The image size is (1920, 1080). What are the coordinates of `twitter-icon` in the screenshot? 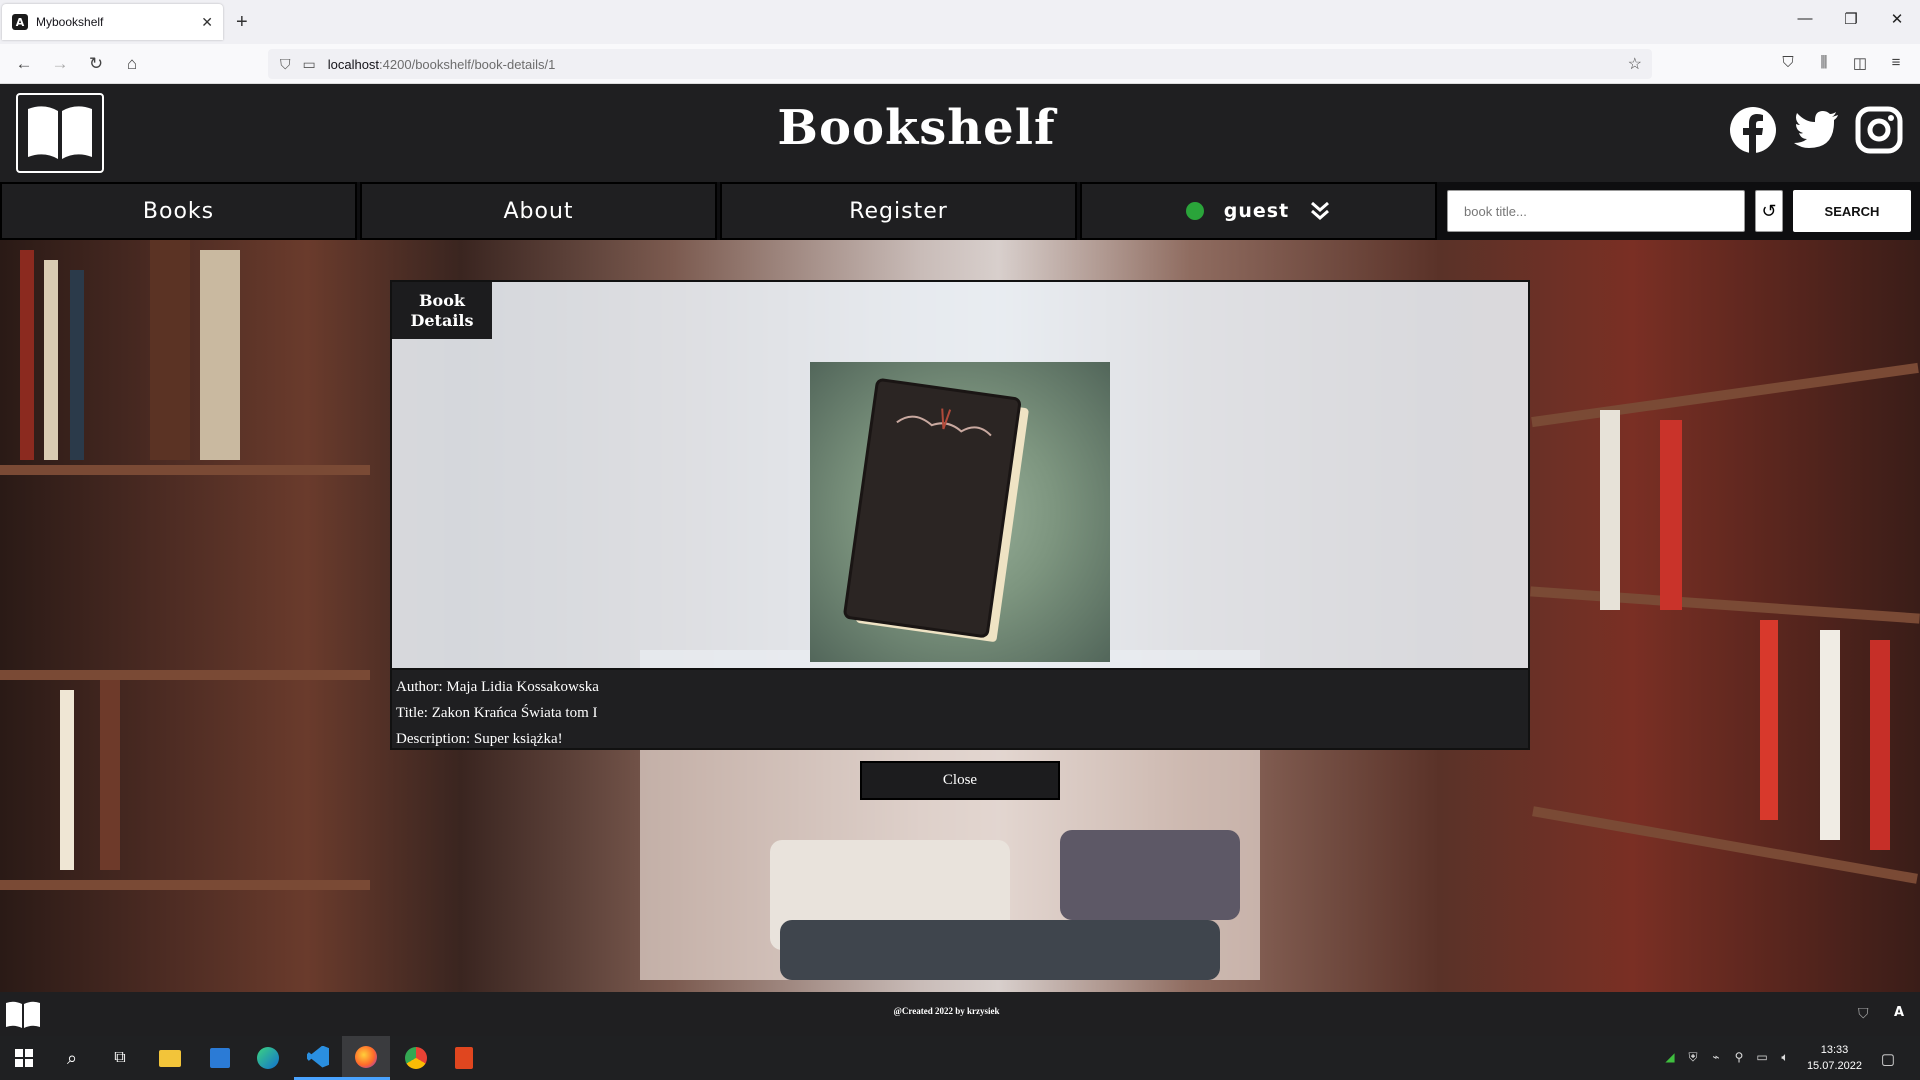 It's located at (1816, 130).